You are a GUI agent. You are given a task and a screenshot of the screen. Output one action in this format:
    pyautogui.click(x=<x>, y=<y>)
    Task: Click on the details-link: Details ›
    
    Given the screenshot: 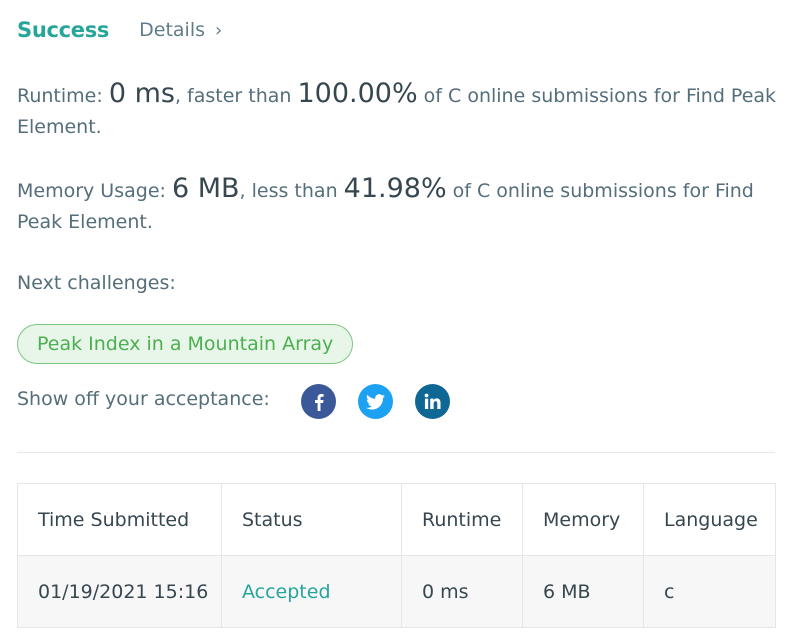 What is the action you would take?
    pyautogui.click(x=180, y=30)
    